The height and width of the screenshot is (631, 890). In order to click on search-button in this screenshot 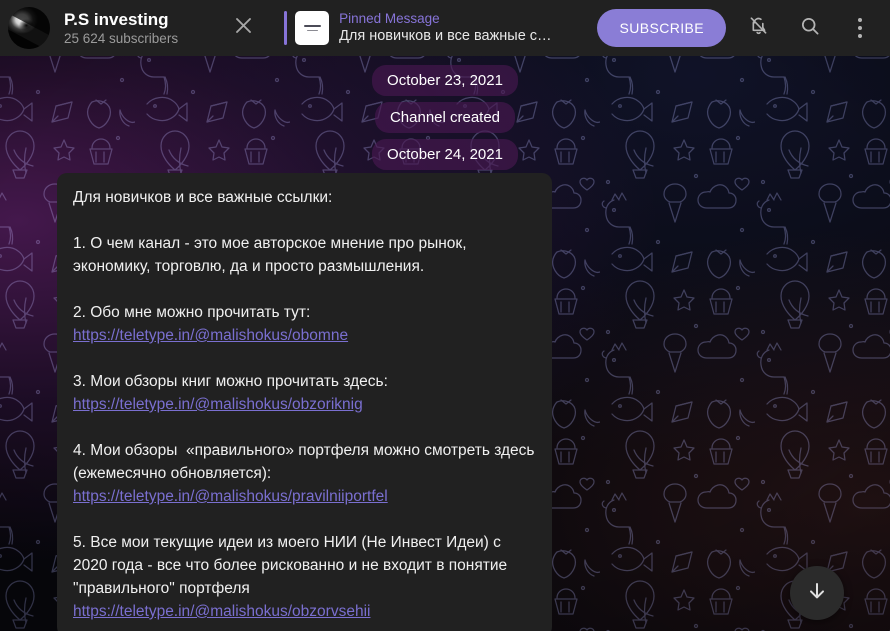, I will do `click(810, 28)`.